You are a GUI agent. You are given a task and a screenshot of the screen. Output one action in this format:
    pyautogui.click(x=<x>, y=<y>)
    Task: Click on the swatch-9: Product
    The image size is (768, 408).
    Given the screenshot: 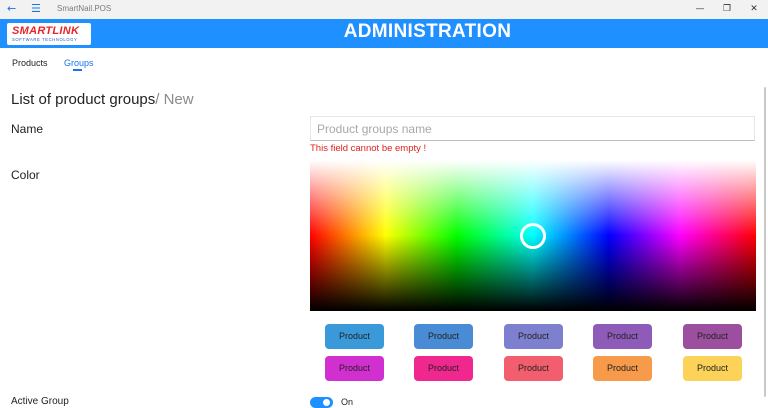 What is the action you would take?
    pyautogui.click(x=622, y=368)
    